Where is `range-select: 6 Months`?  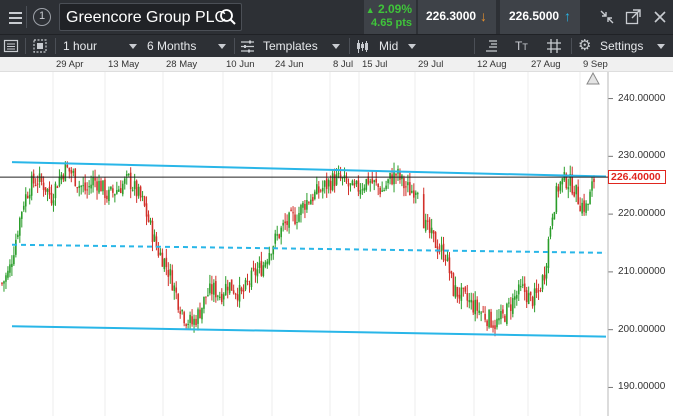 range-select: 6 Months is located at coordinates (189, 46).